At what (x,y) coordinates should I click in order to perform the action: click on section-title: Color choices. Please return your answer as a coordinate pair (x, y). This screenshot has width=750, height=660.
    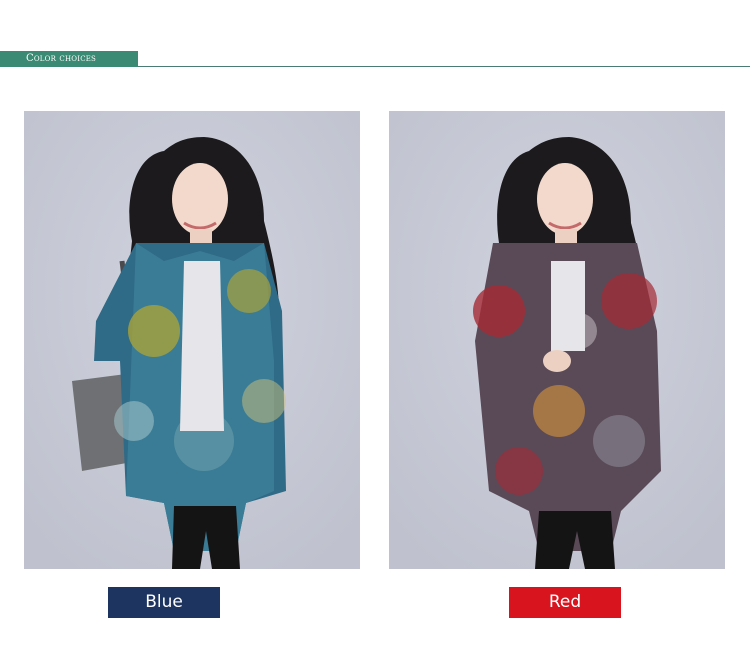
    Looking at the image, I should click on (61, 58).